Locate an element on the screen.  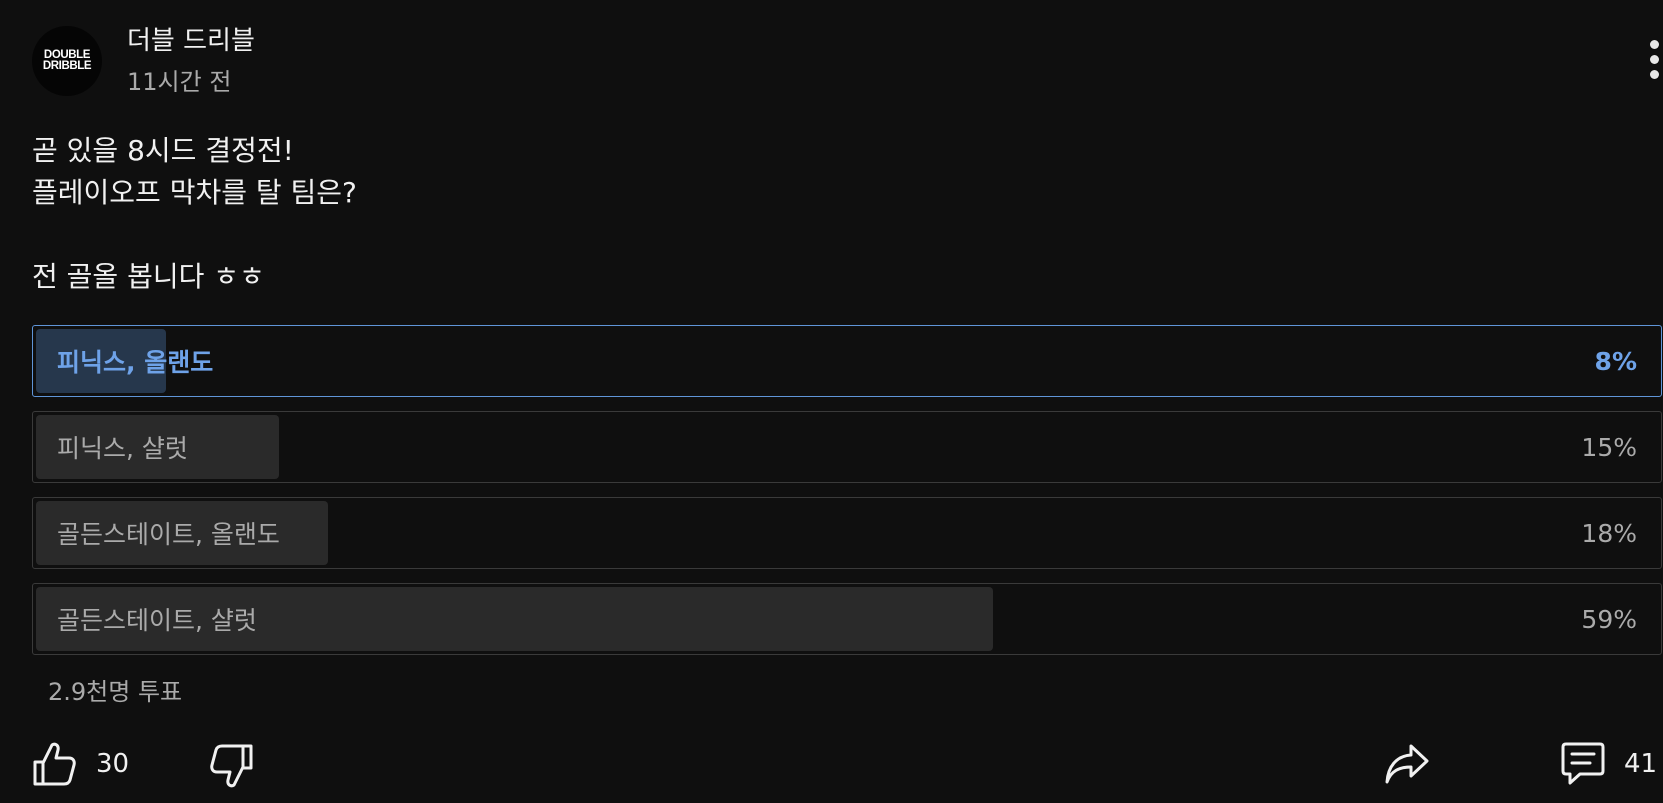
poll-option-percent: 15% is located at coordinates (1609, 447).